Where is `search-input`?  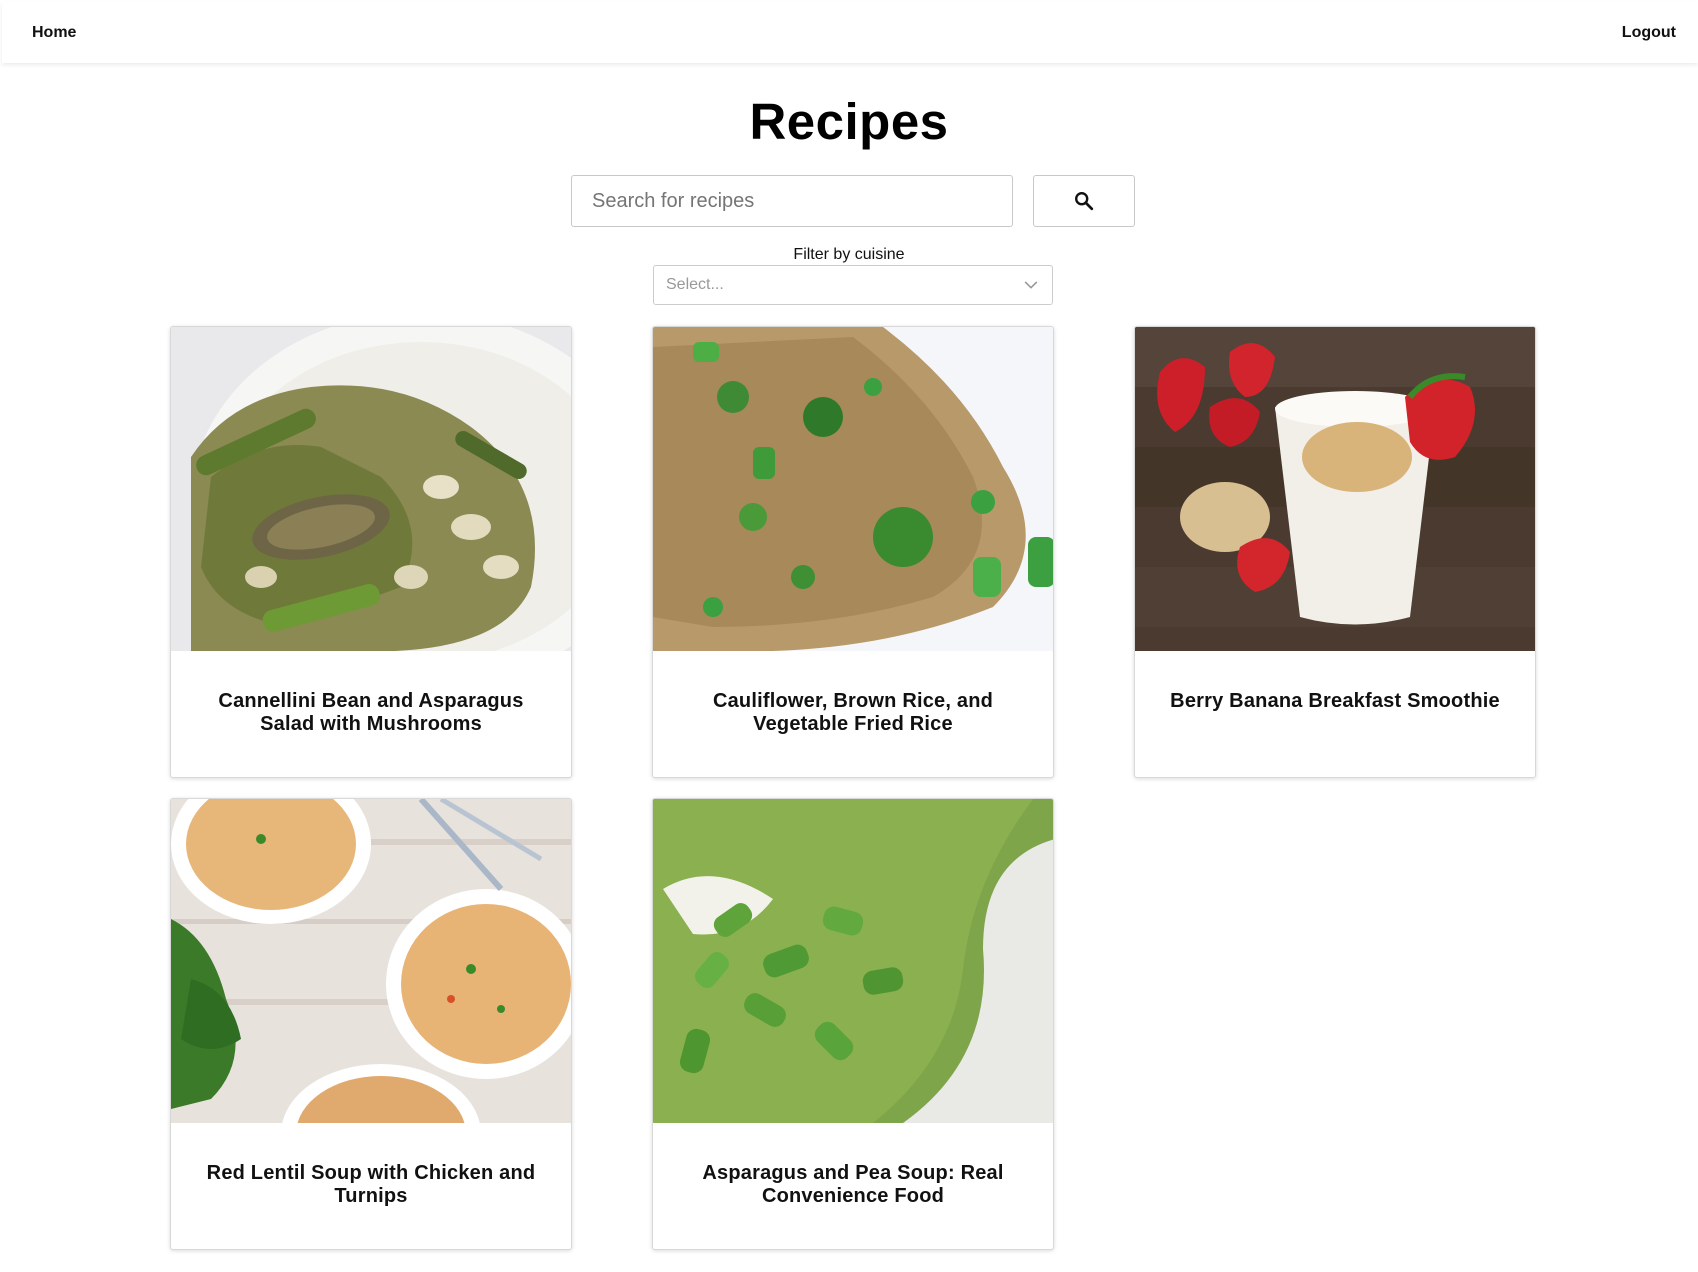 search-input is located at coordinates (792, 201).